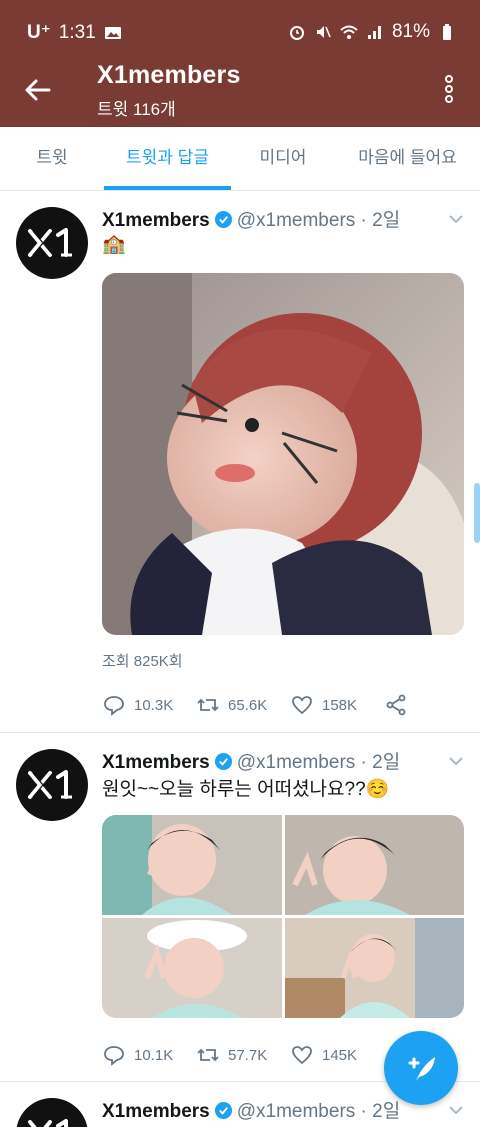 Image resolution: width=480 pixels, height=1127 pixels. I want to click on compose-feather-icon, so click(421, 1069).